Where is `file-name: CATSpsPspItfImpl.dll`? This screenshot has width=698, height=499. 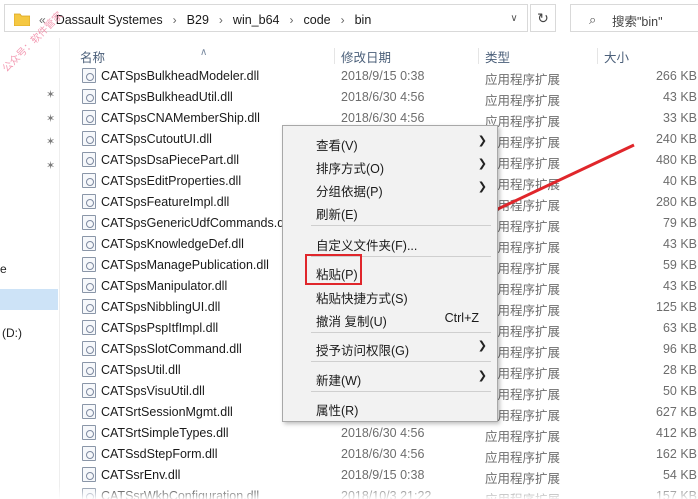
file-name: CATSpsPspItfImpl.dll is located at coordinates (160, 328).